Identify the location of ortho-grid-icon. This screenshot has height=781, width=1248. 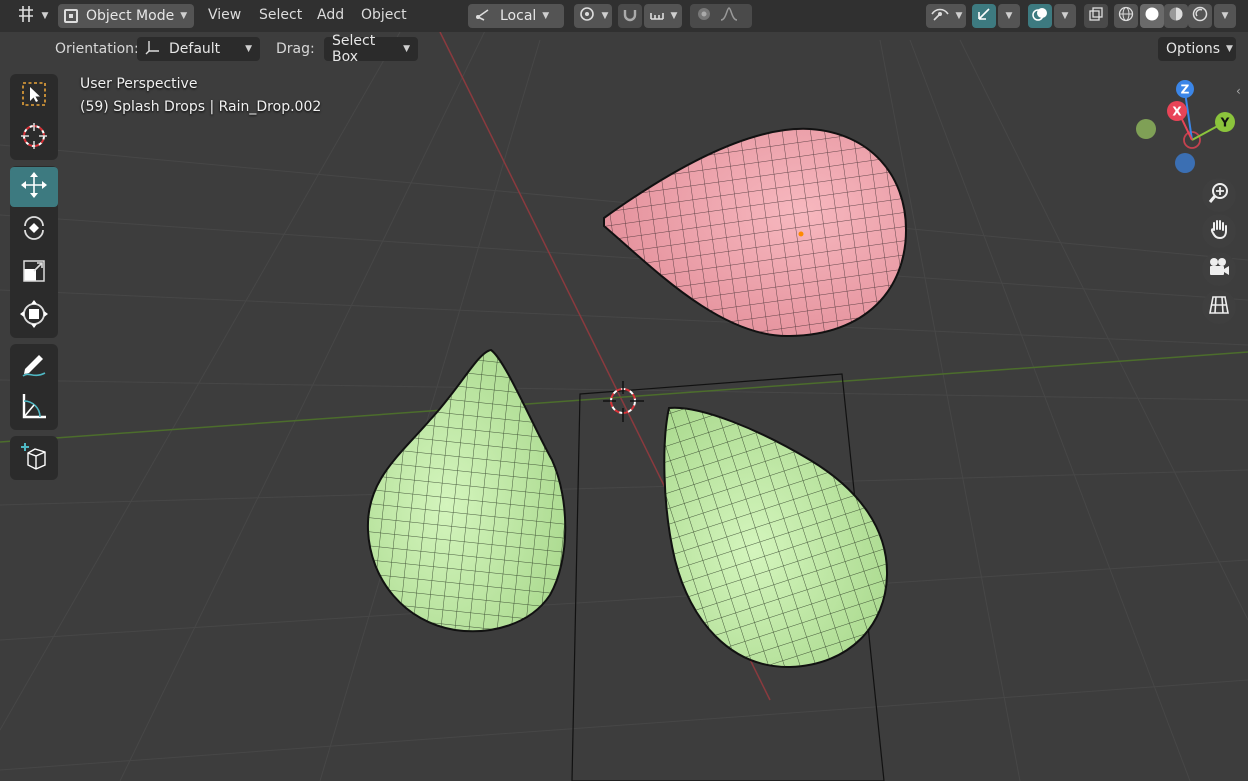
(1219, 307).